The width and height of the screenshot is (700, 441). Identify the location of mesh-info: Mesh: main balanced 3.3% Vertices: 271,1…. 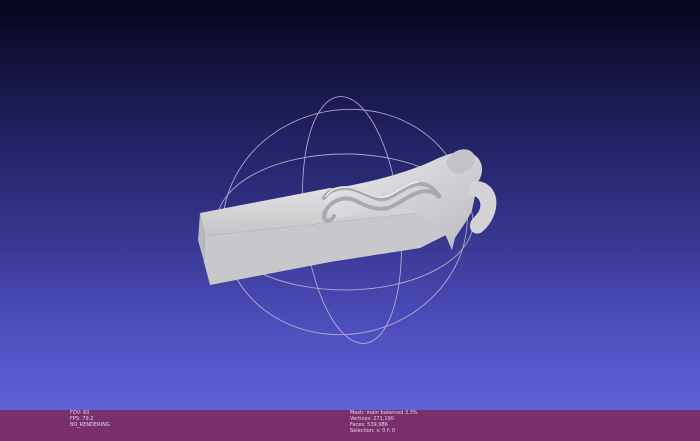
(425, 422).